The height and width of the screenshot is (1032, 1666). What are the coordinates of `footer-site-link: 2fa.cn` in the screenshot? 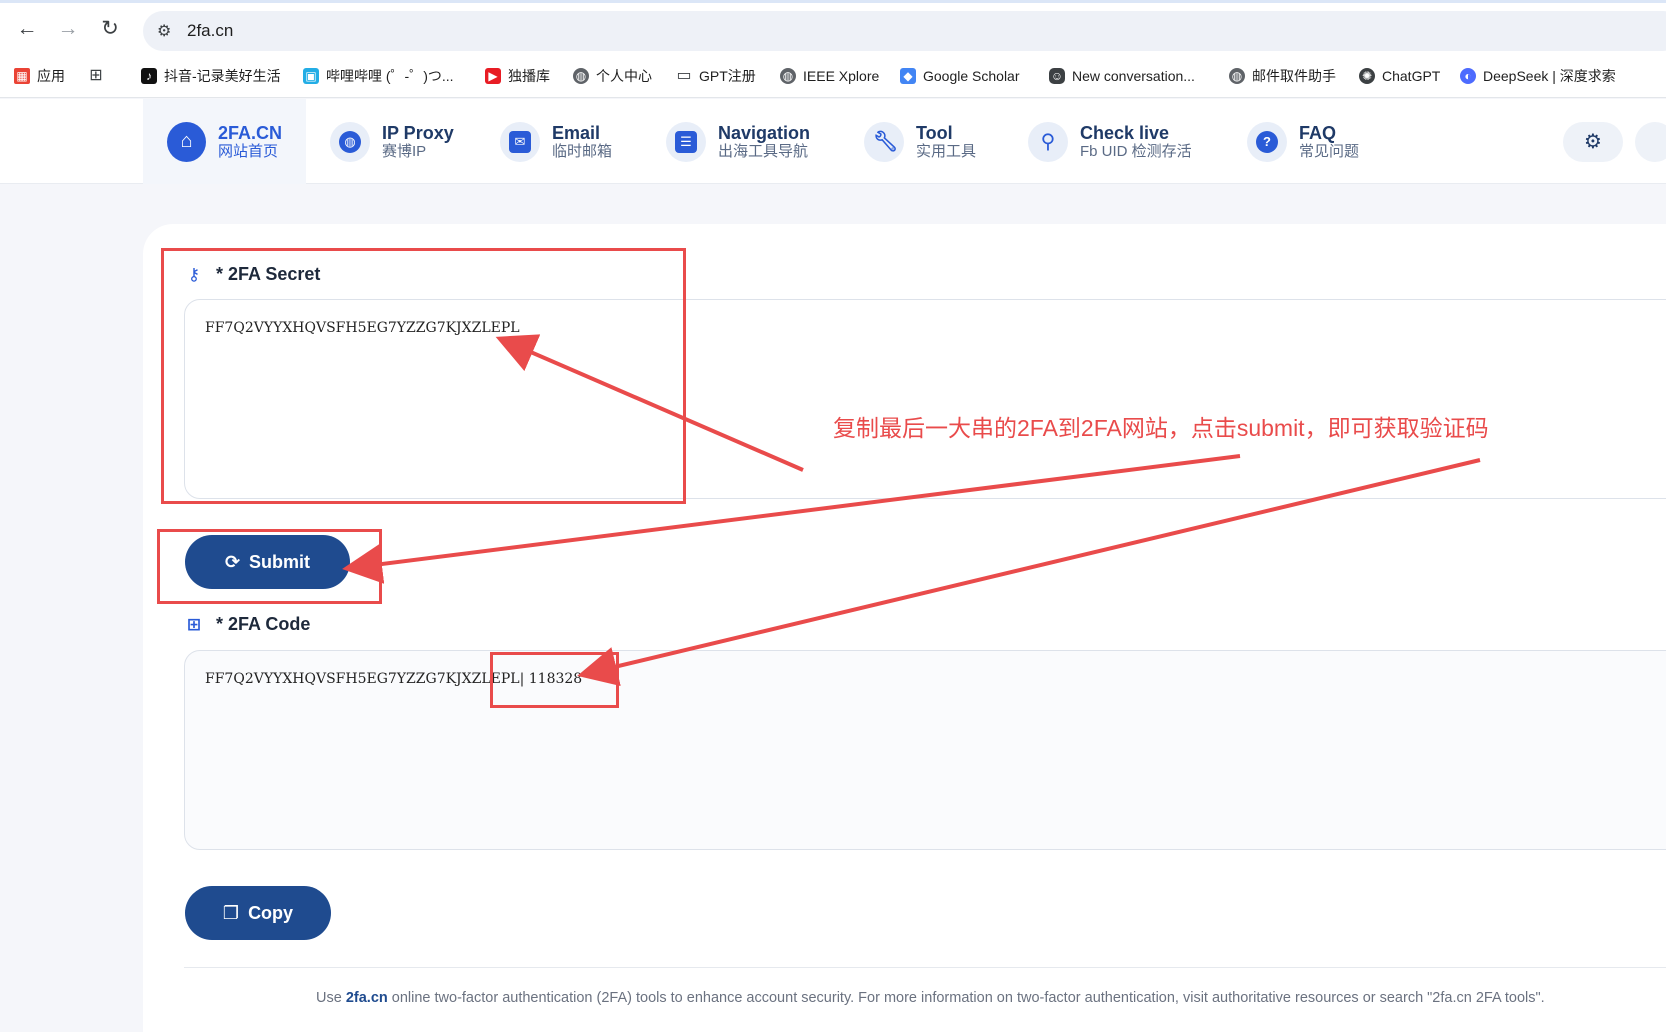 It's located at (367, 998).